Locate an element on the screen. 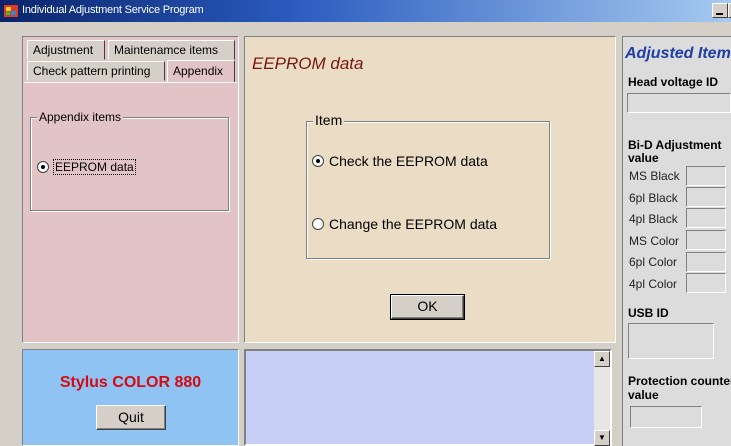  item-legend: Item is located at coordinates (329, 120).